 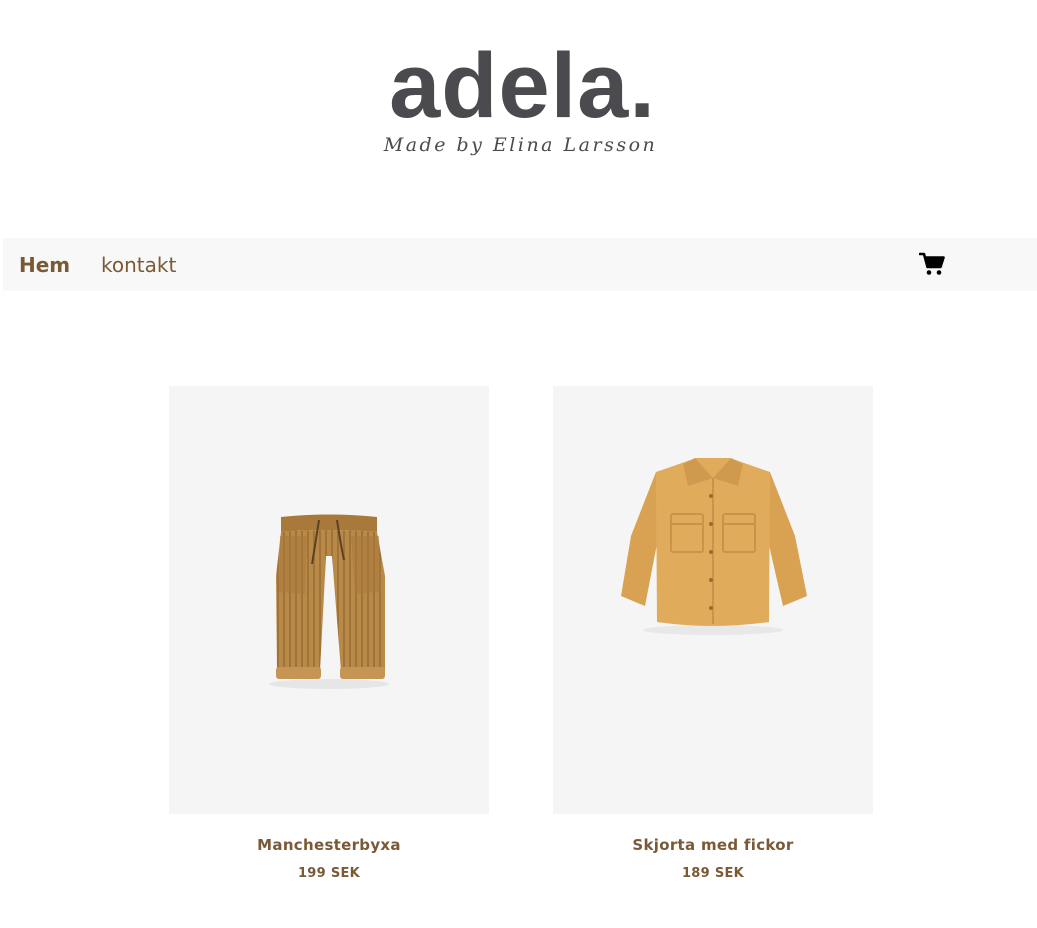 I want to click on shirt-illustration, so click(x=714, y=546).